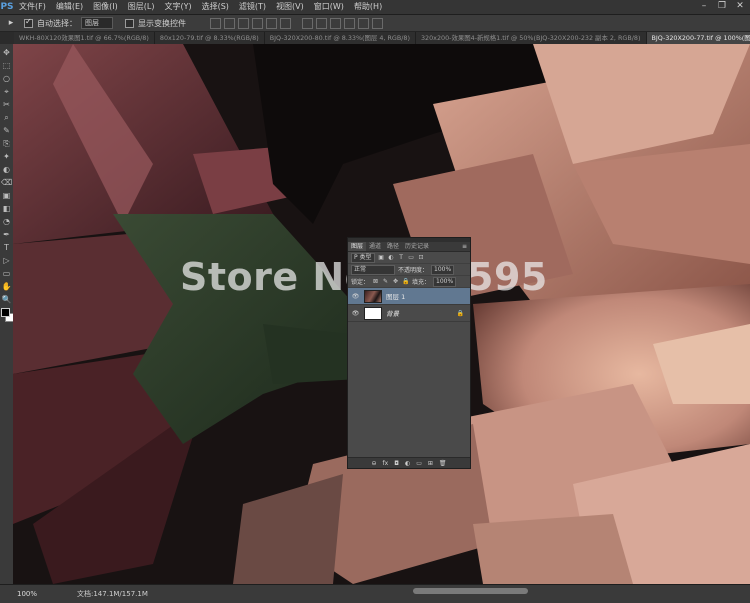 This screenshot has width=750, height=603. I want to click on tool-icon: ◐, so click(6, 169).